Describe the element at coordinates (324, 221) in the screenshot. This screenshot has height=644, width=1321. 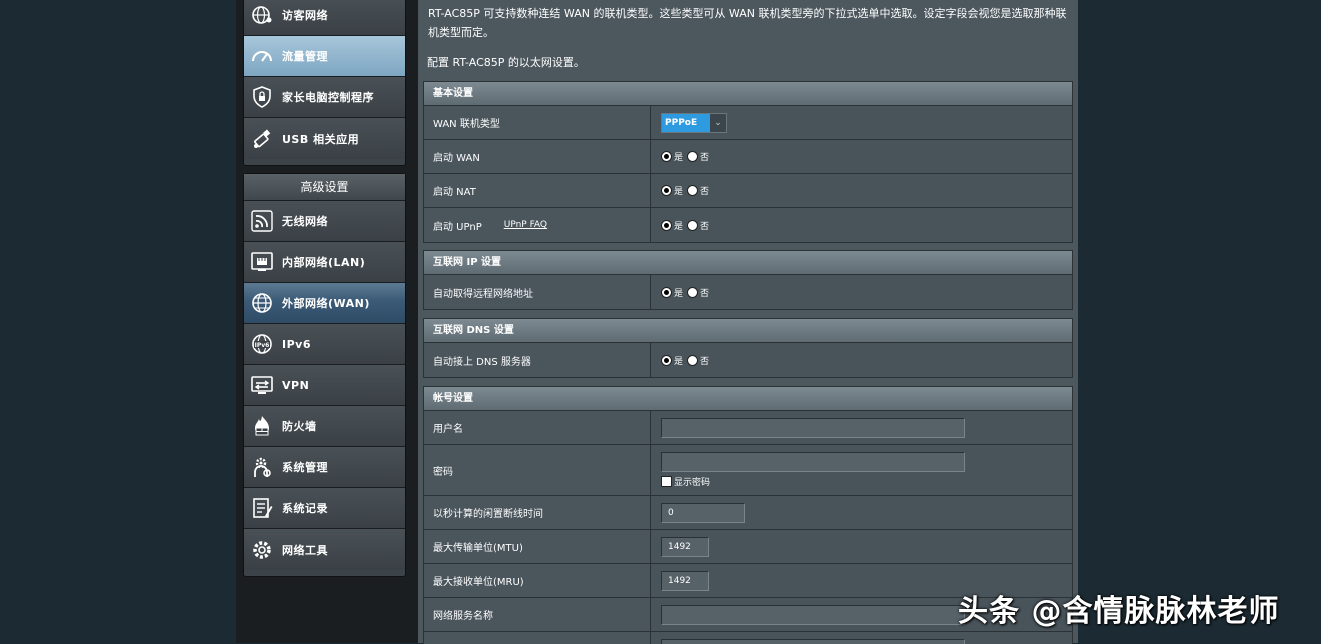
I see `sidebar-item-wireless: 无线网络` at that location.